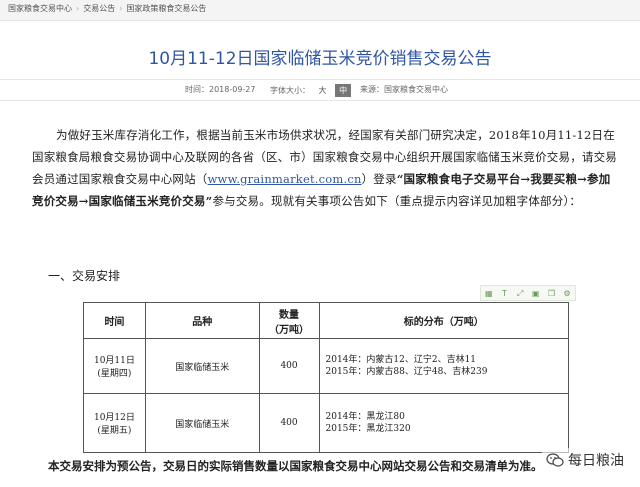 The height and width of the screenshot is (487, 640). I want to click on breadcrumb-policy-grain: 国家政策粮食交易公告, so click(166, 8).